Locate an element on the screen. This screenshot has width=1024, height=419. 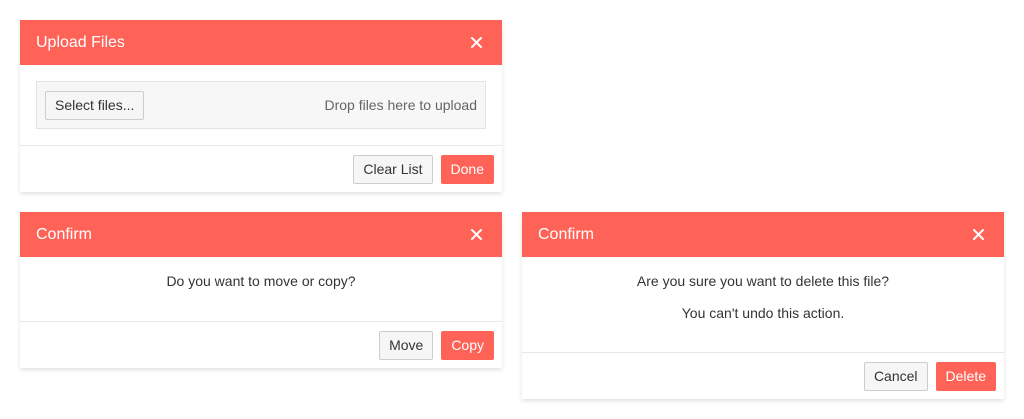
clear-list-button: Clear List is located at coordinates (393, 169).